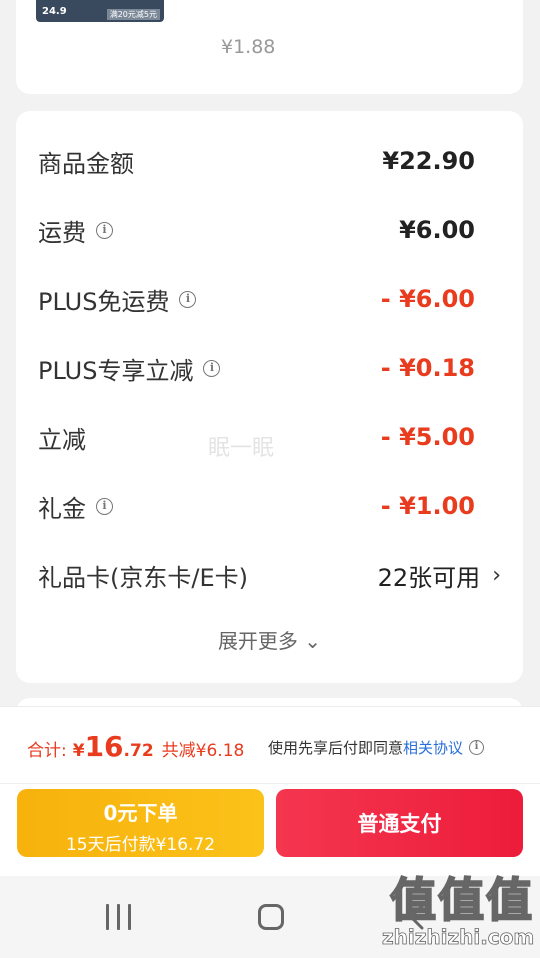  I want to click on normal-pay-button: 普通支付, so click(399, 823).